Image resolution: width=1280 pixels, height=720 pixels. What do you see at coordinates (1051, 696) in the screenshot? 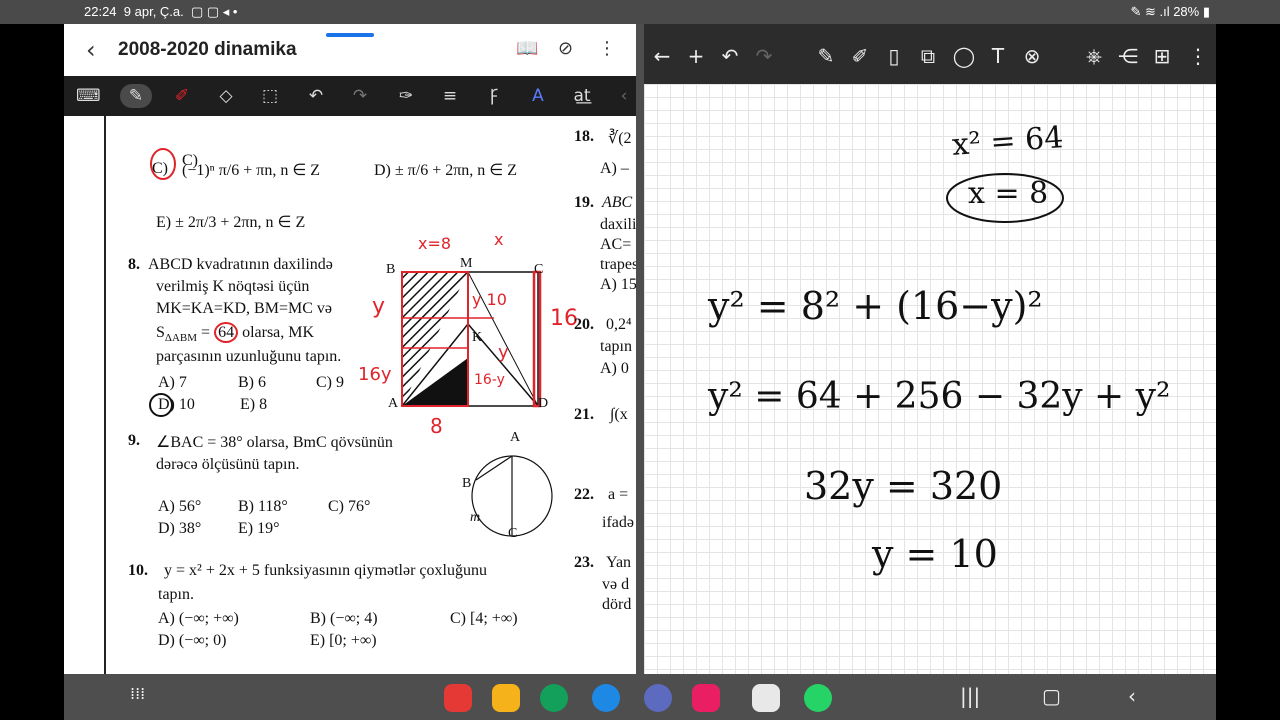
I see `home-icon: ▢` at bounding box center [1051, 696].